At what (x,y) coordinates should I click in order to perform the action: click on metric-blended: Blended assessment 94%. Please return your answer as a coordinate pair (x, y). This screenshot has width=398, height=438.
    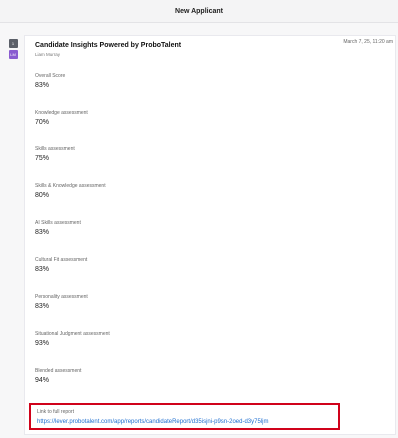
    Looking at the image, I should click on (58, 376).